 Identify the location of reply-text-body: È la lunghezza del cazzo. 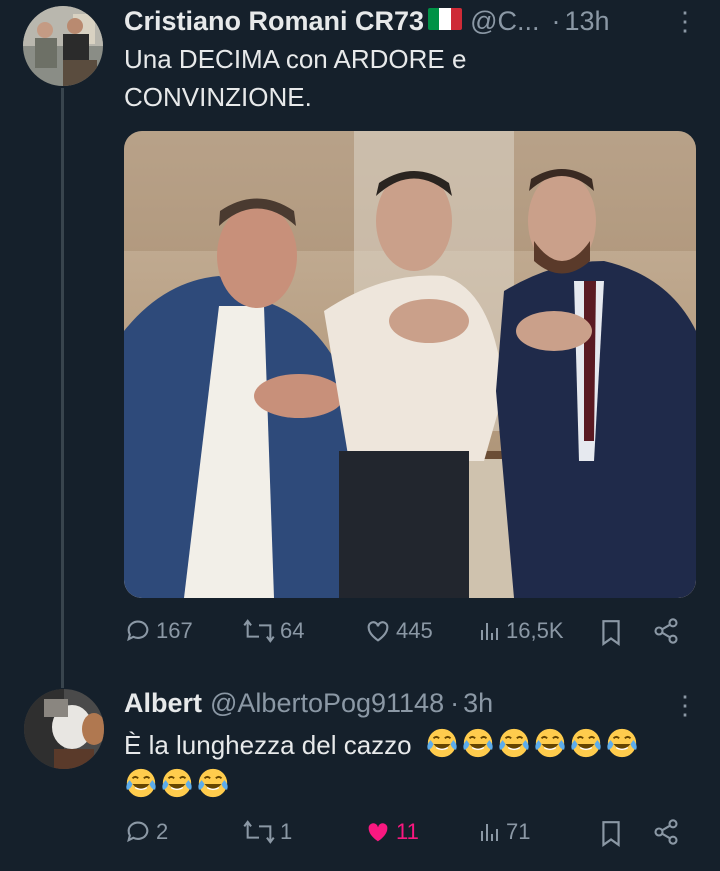
(268, 745).